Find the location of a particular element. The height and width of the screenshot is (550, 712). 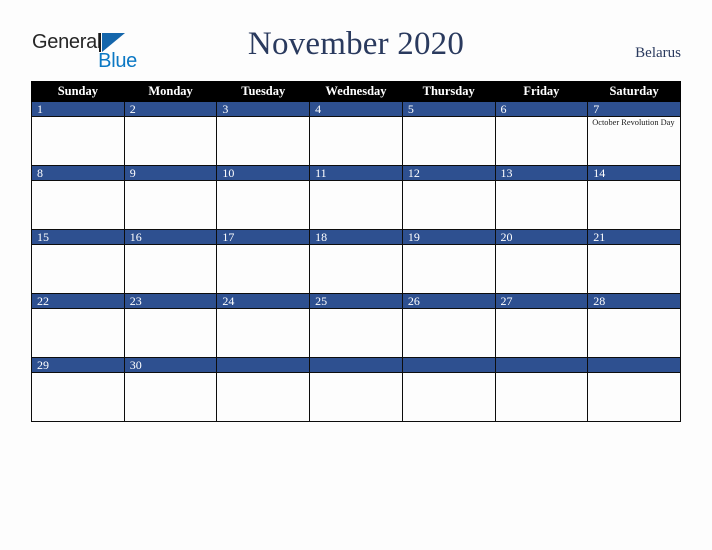

day-number: 11 is located at coordinates (356, 173).